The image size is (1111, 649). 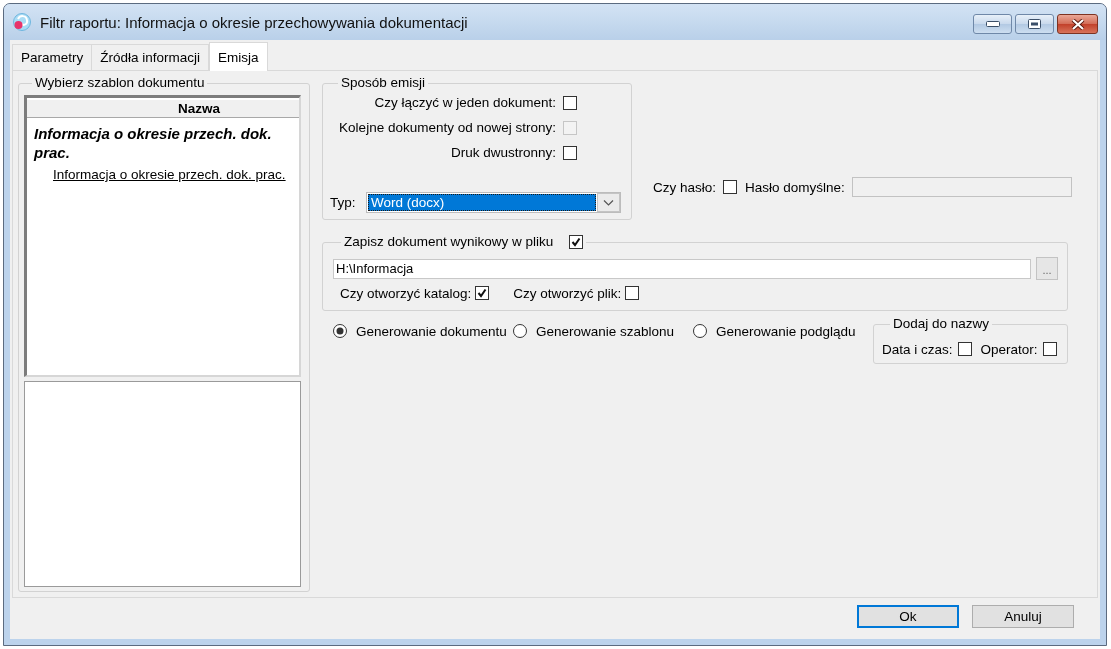 What do you see at coordinates (431, 331) in the screenshot?
I see `radio-label: Generowanie dokumentu` at bounding box center [431, 331].